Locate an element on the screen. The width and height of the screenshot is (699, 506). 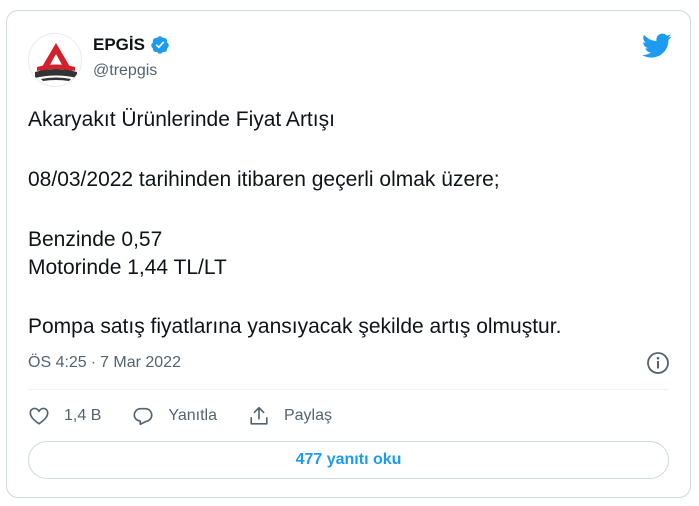
heart-icon is located at coordinates (39, 416).